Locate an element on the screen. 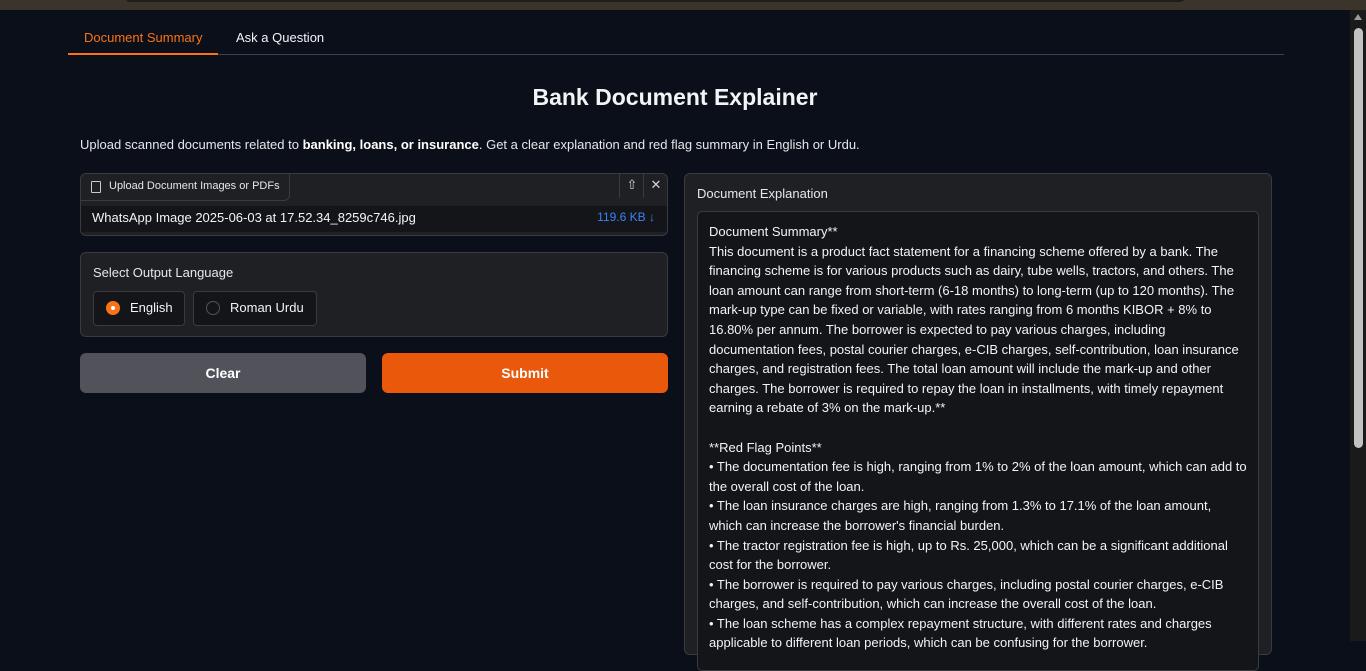 The height and width of the screenshot is (671, 1366). close-icon: ✕ is located at coordinates (655, 186).